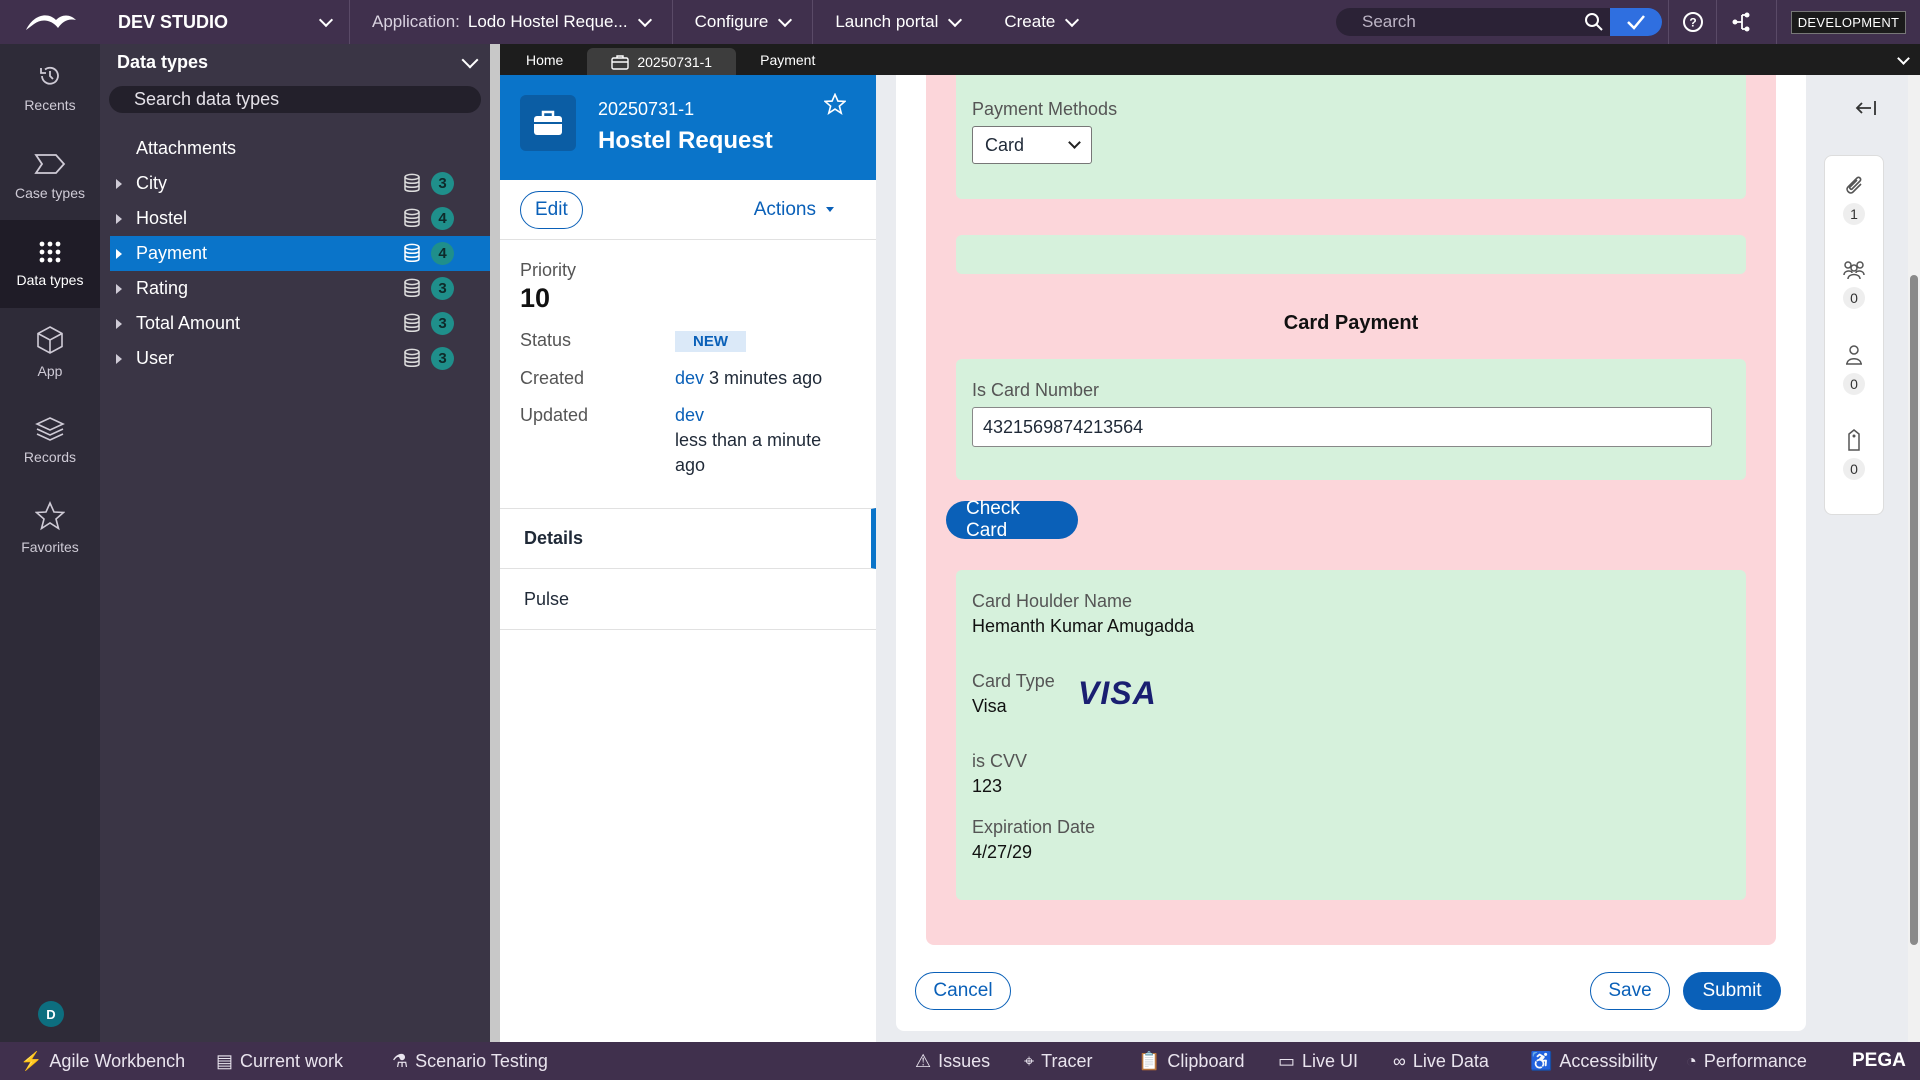  I want to click on avatar-initial: D, so click(51, 1014).